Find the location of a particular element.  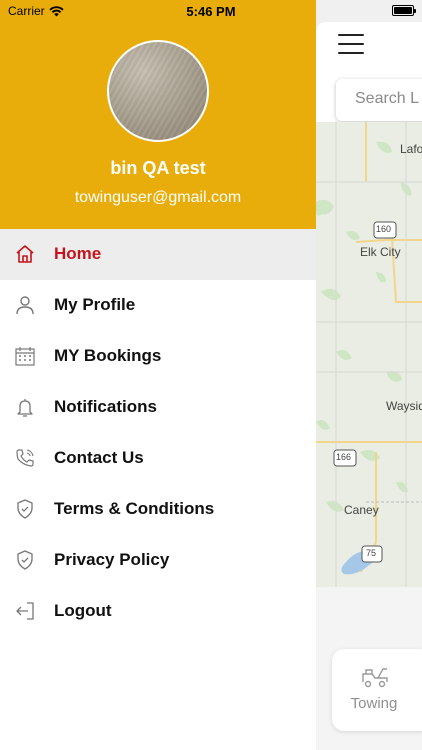

menu-label-my-profile: My Profile is located at coordinates (95, 304).